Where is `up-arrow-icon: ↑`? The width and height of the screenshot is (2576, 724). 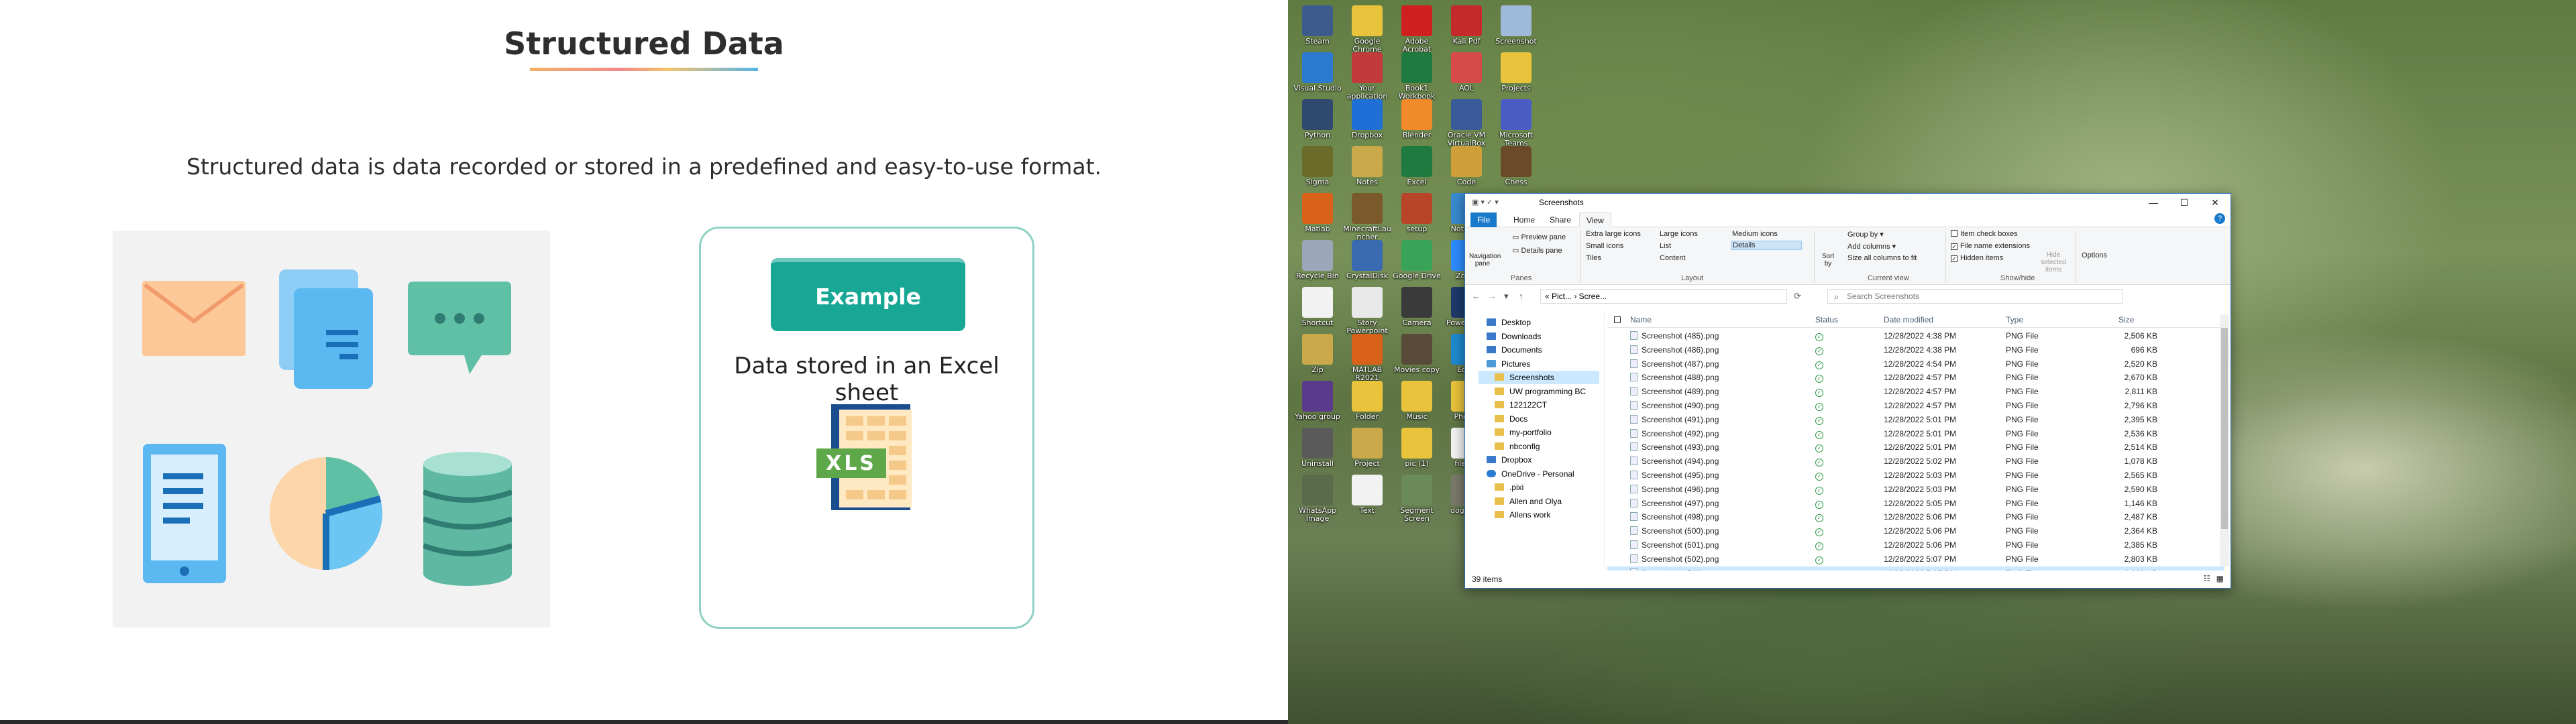
up-arrow-icon: ↑ is located at coordinates (1521, 296).